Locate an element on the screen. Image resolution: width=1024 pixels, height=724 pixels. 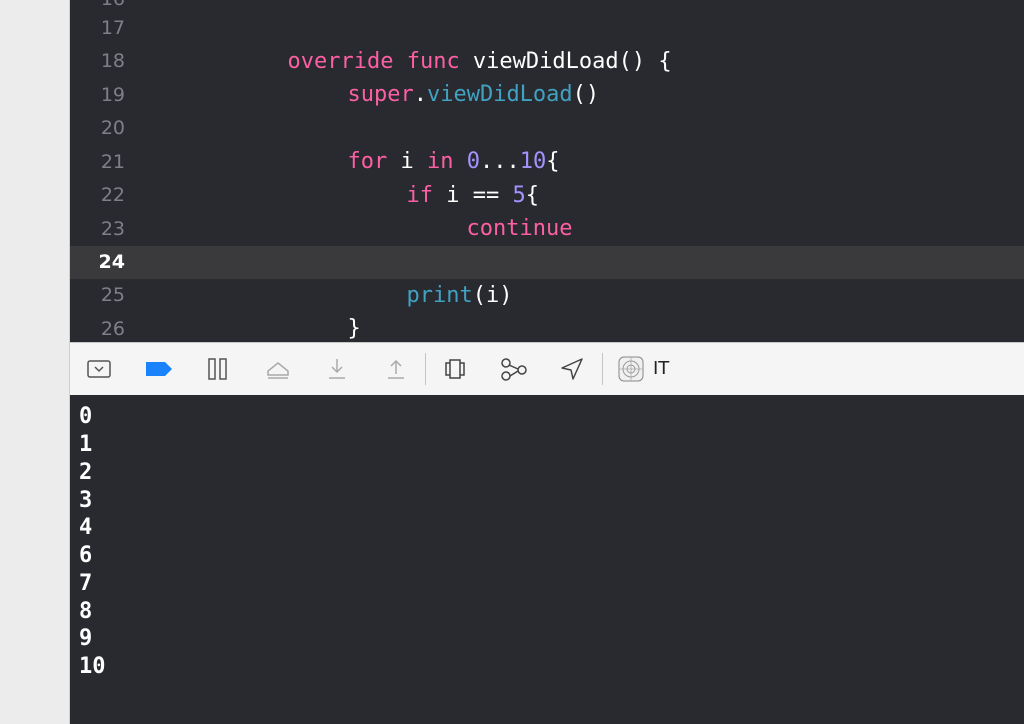
line-number: 23 is located at coordinates (112, 229).